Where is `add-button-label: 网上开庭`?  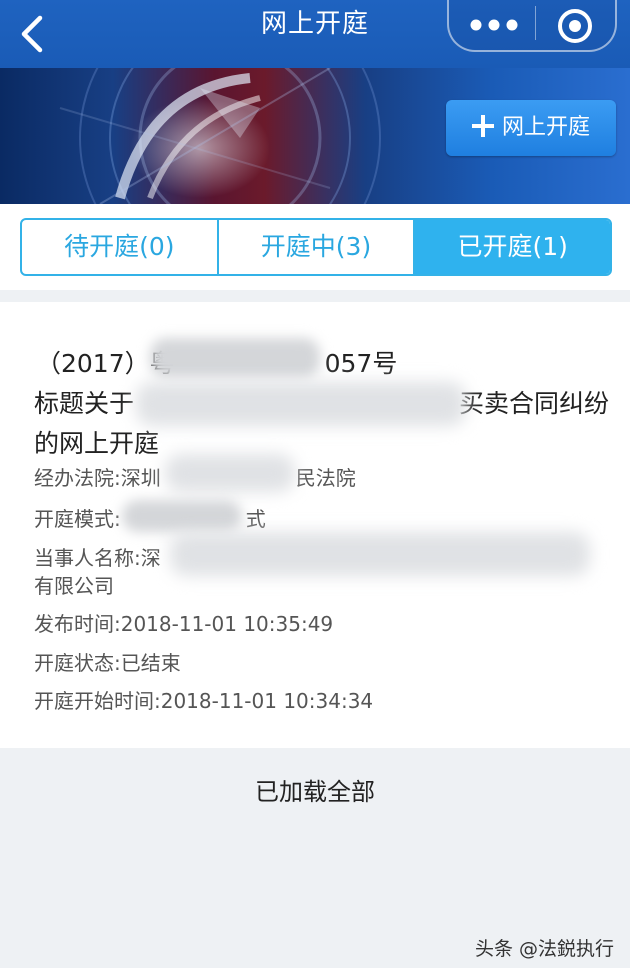
add-button-label: 网上开庭 is located at coordinates (545, 127).